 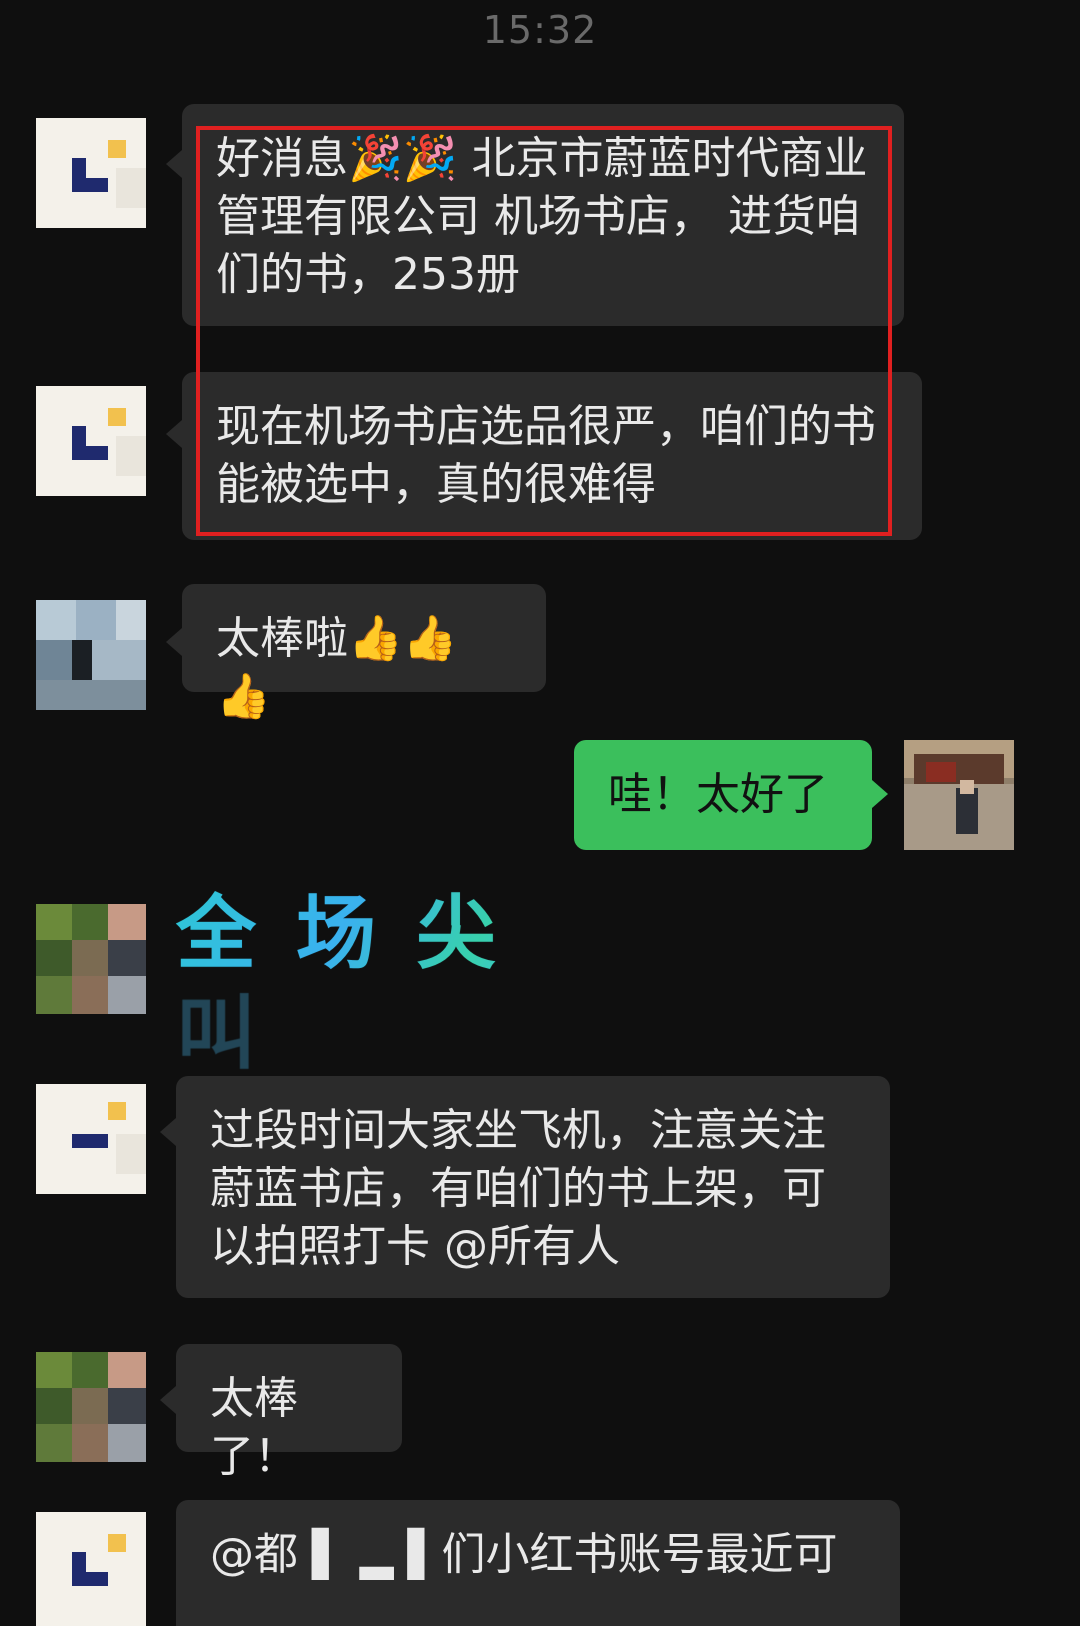 I want to click on message-bubble-self: 哇！太好了, so click(x=723, y=795).